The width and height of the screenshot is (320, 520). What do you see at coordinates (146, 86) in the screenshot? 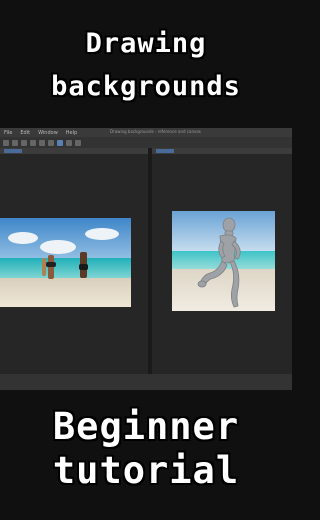
I see `overlay-title-line2: backgrounds` at bounding box center [146, 86].